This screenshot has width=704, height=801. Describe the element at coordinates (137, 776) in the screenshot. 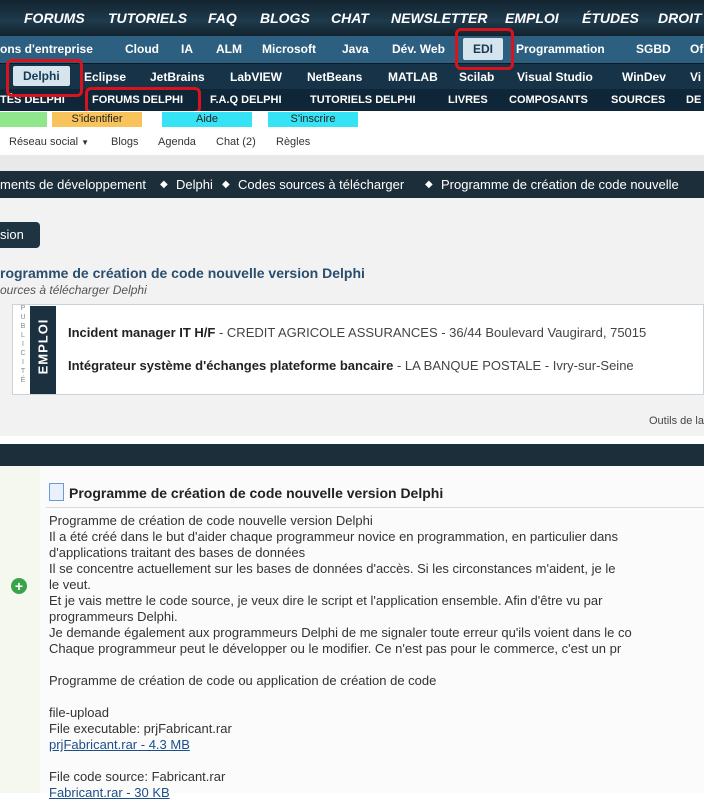

I see `post-line: File code source: Fabricant.rar` at that location.